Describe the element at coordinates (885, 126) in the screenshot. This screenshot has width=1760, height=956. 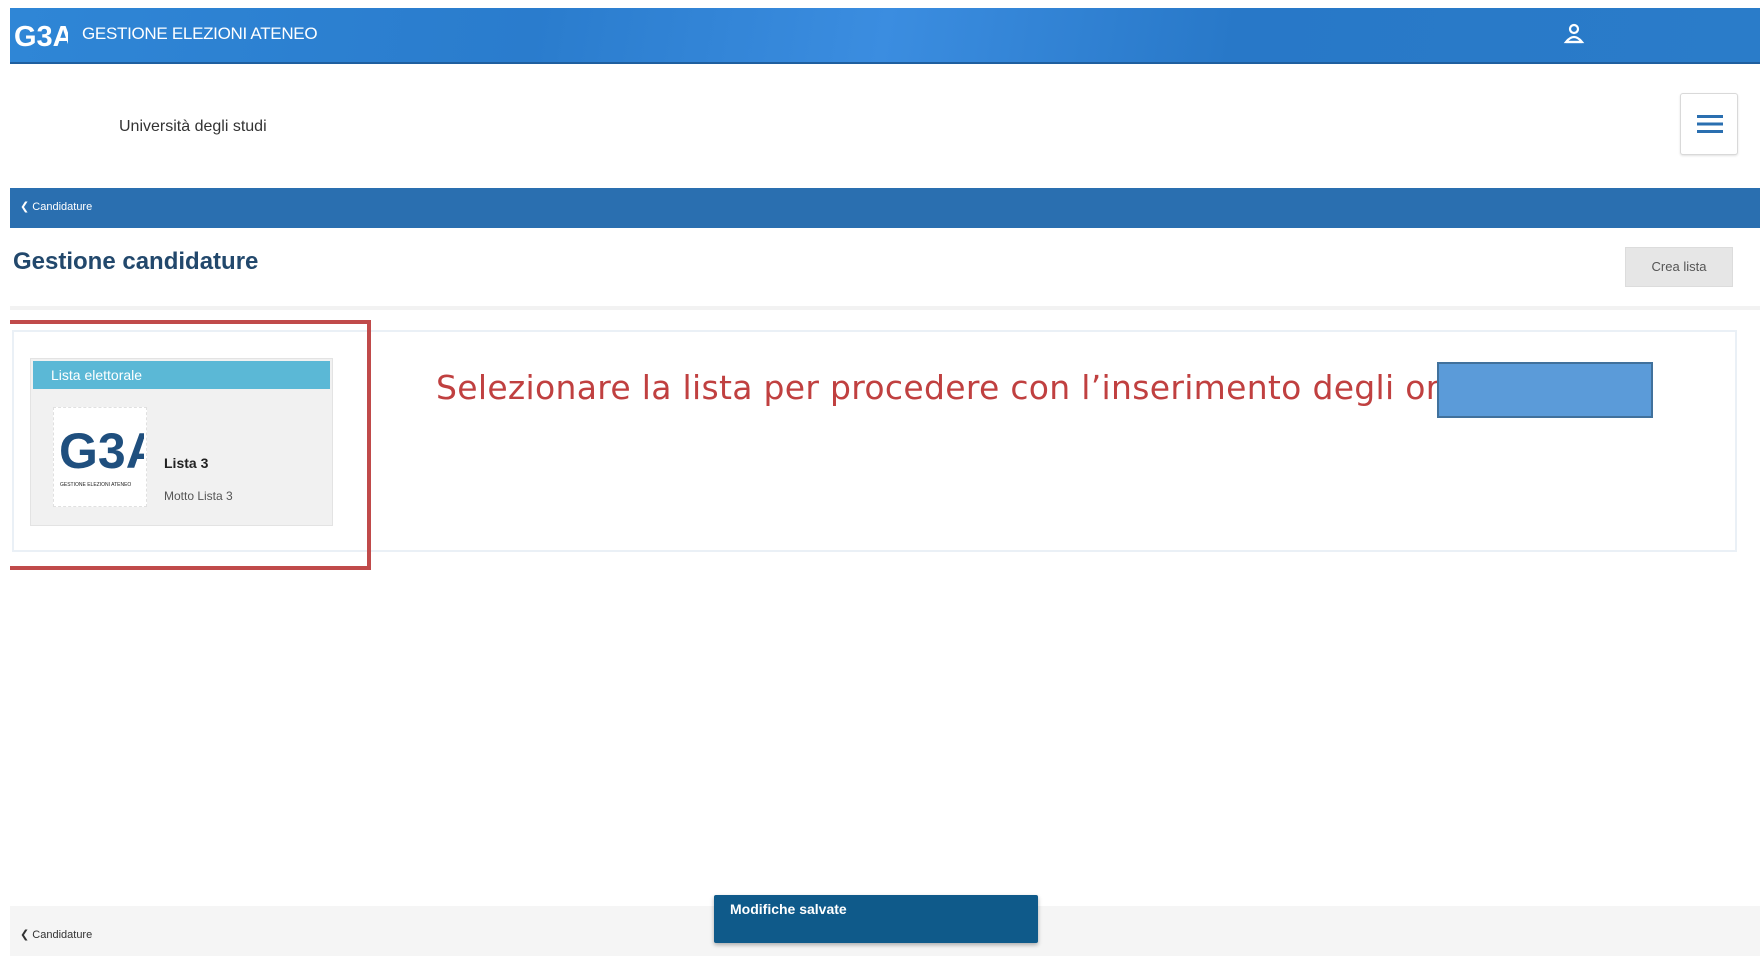
I see `site-header: Università degli studi` at that location.